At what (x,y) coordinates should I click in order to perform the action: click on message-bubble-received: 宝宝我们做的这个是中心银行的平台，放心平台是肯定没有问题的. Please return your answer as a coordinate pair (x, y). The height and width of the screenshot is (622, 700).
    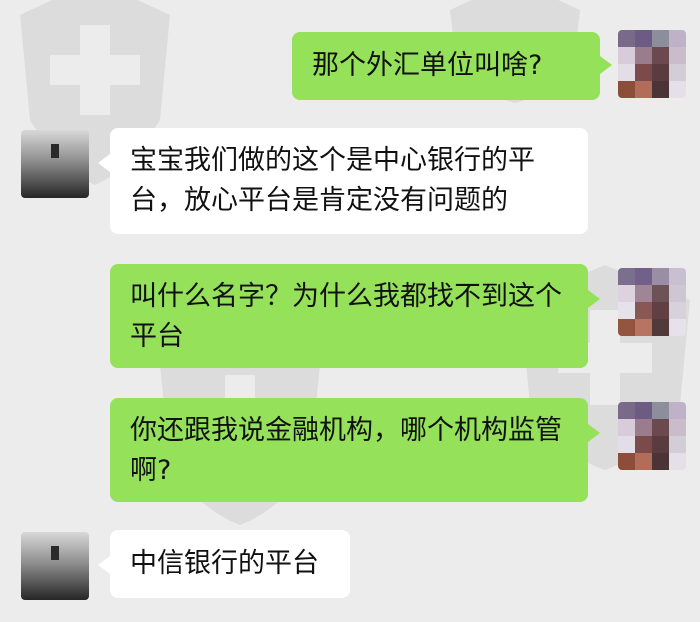
    Looking at the image, I should click on (349, 181).